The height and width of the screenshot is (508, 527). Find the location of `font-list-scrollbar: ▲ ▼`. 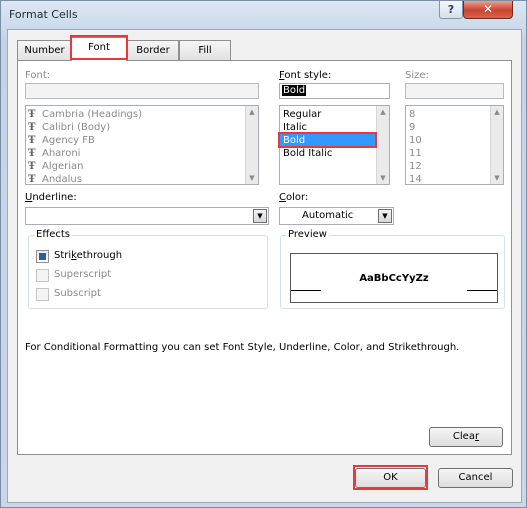

font-list-scrollbar: ▲ ▼ is located at coordinates (251, 145).